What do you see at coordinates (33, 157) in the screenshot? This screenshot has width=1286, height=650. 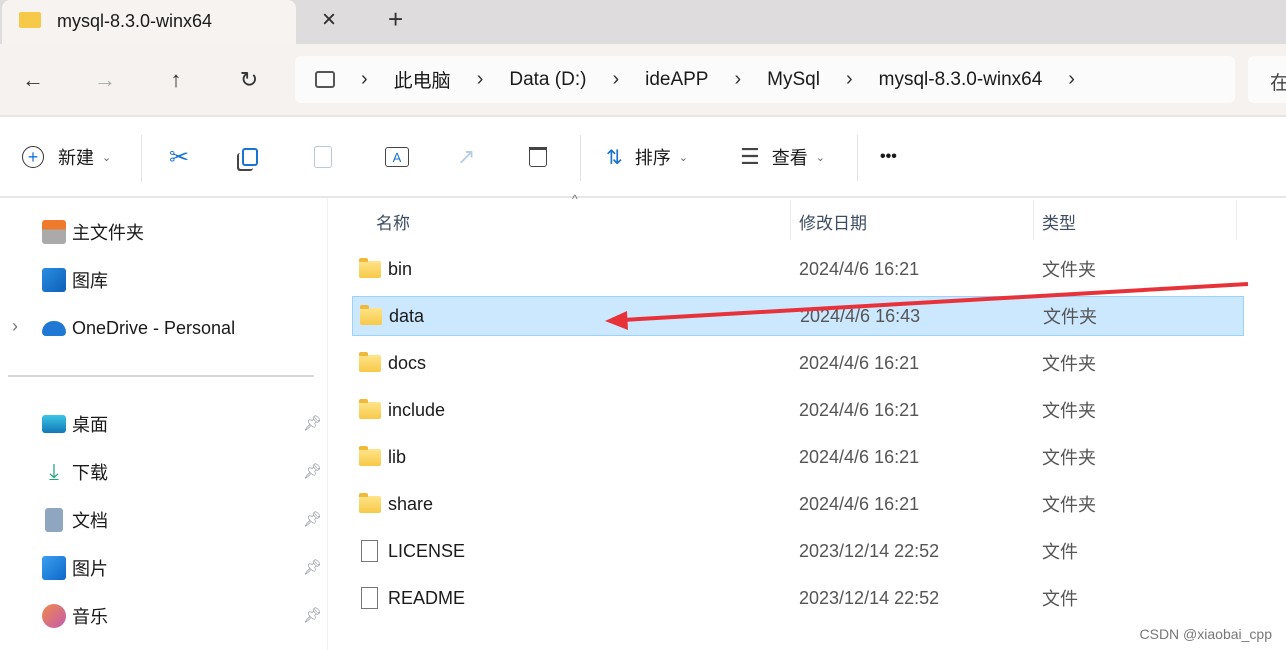 I see `plus-circle-icon: +` at bounding box center [33, 157].